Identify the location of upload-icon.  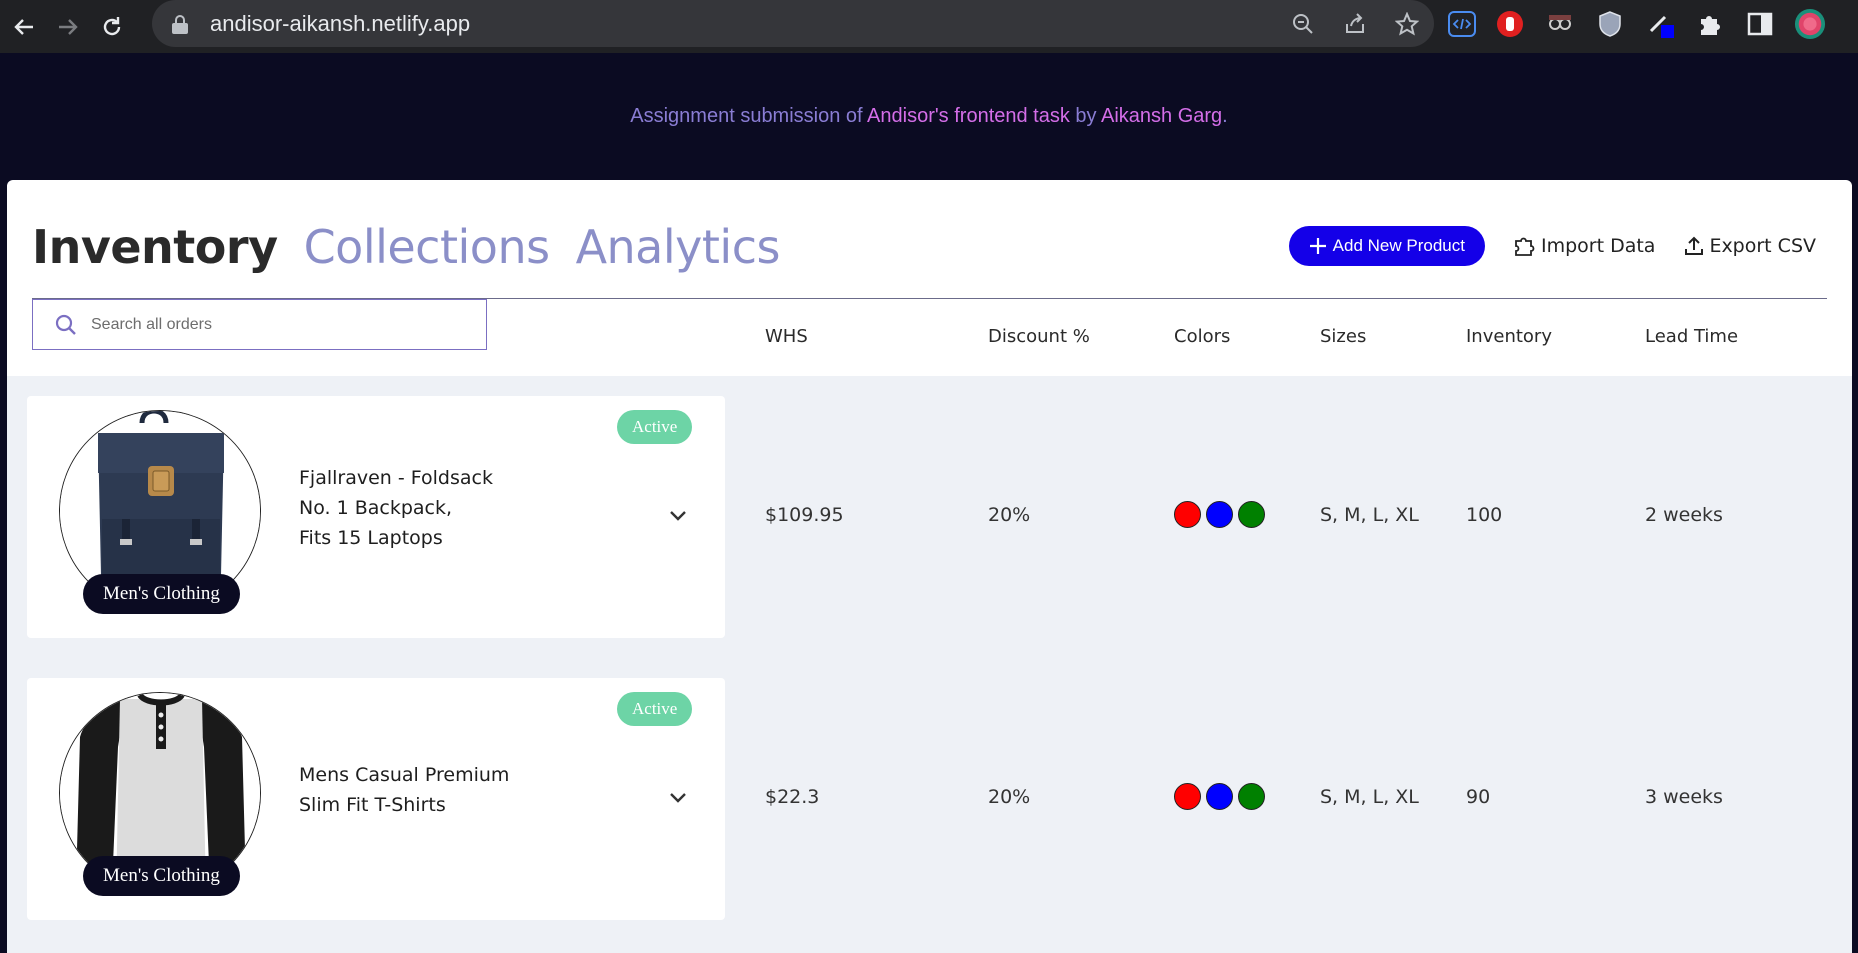
(1694, 245).